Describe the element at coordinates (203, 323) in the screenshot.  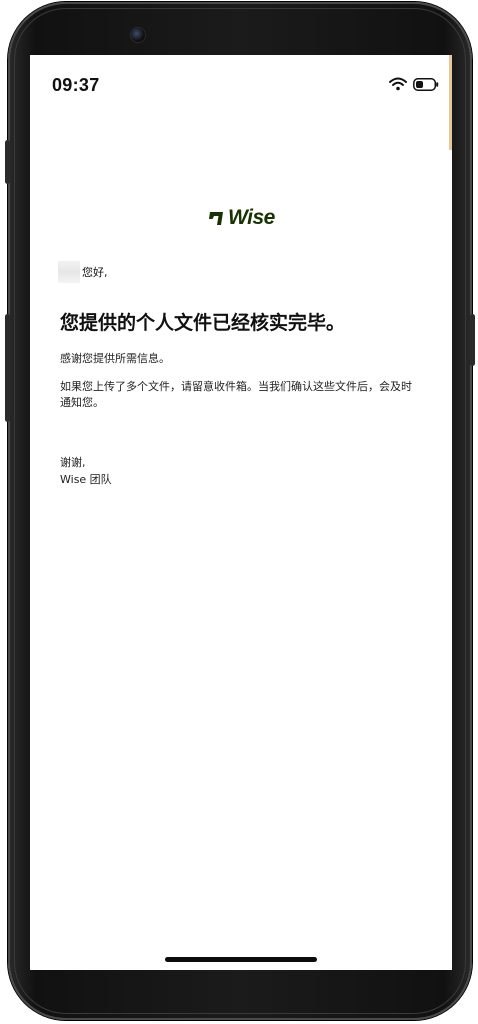
I see `email-headline: 您提供的个人文件已经核实完毕。` at that location.